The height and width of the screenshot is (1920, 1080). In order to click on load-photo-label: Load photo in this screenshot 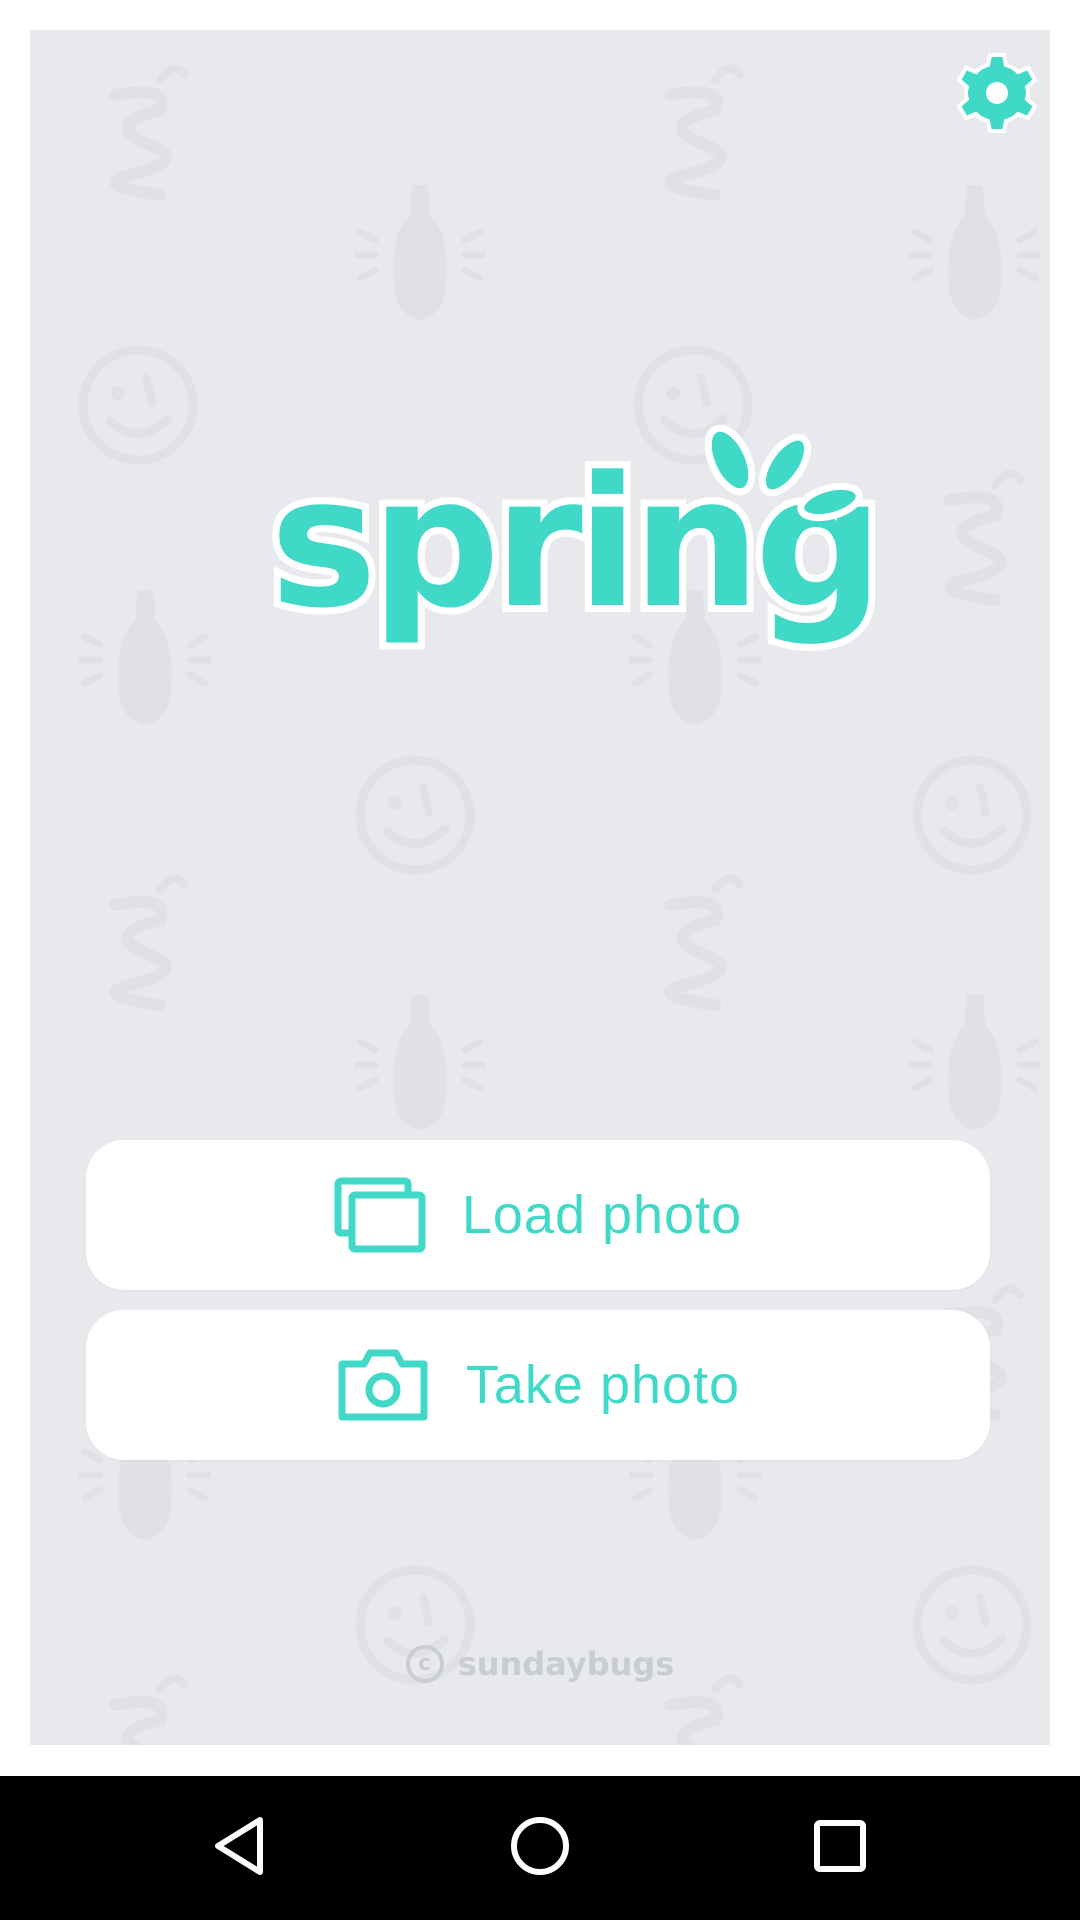, I will do `click(602, 1215)`.